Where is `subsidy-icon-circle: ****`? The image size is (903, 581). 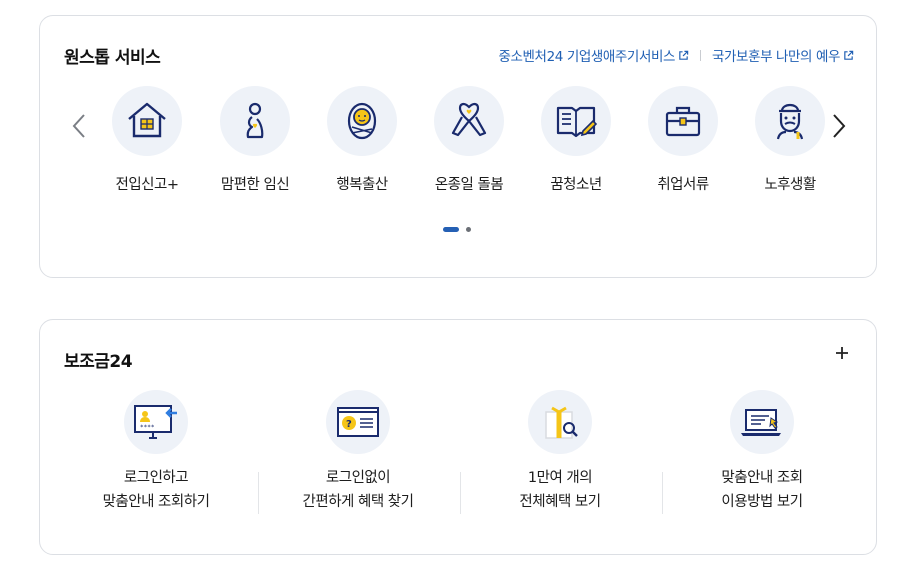 subsidy-icon-circle: **** is located at coordinates (156, 422).